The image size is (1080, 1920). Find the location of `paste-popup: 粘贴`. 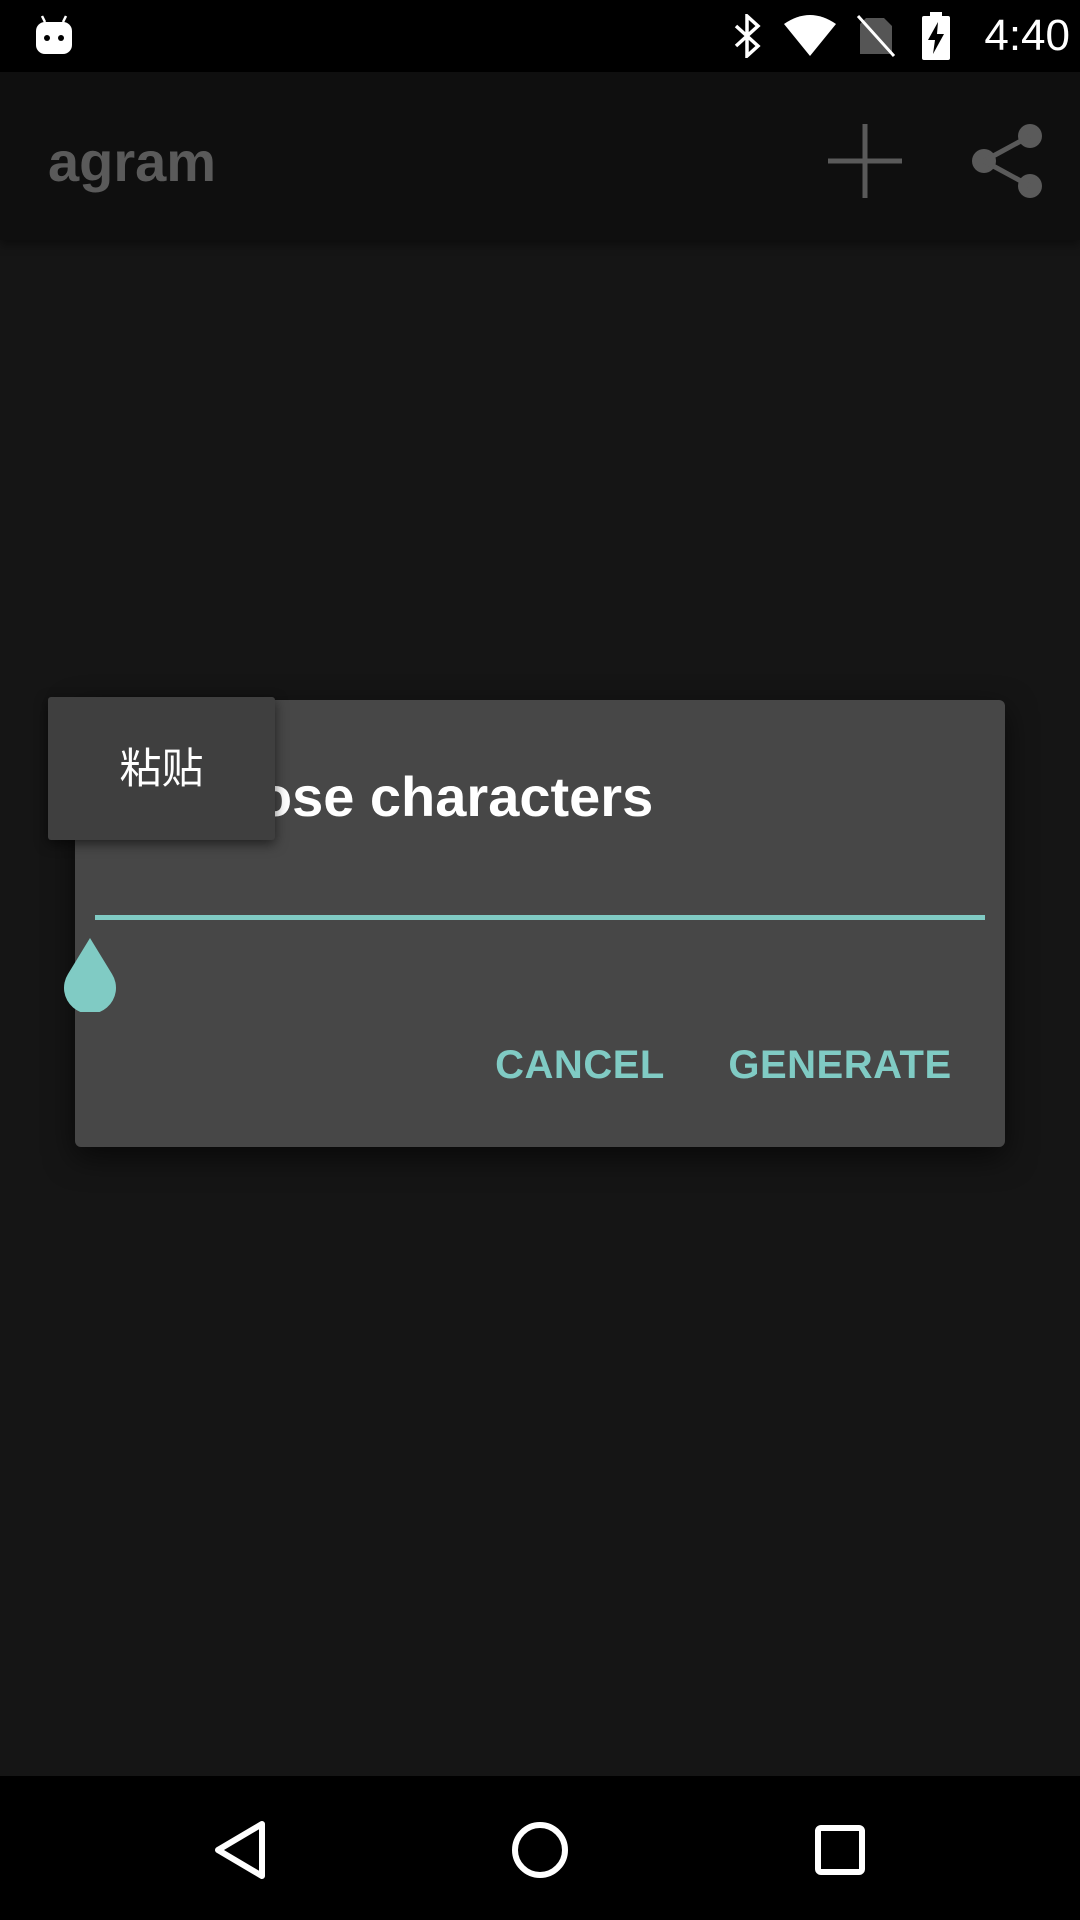

paste-popup: 粘贴 is located at coordinates (161, 768).